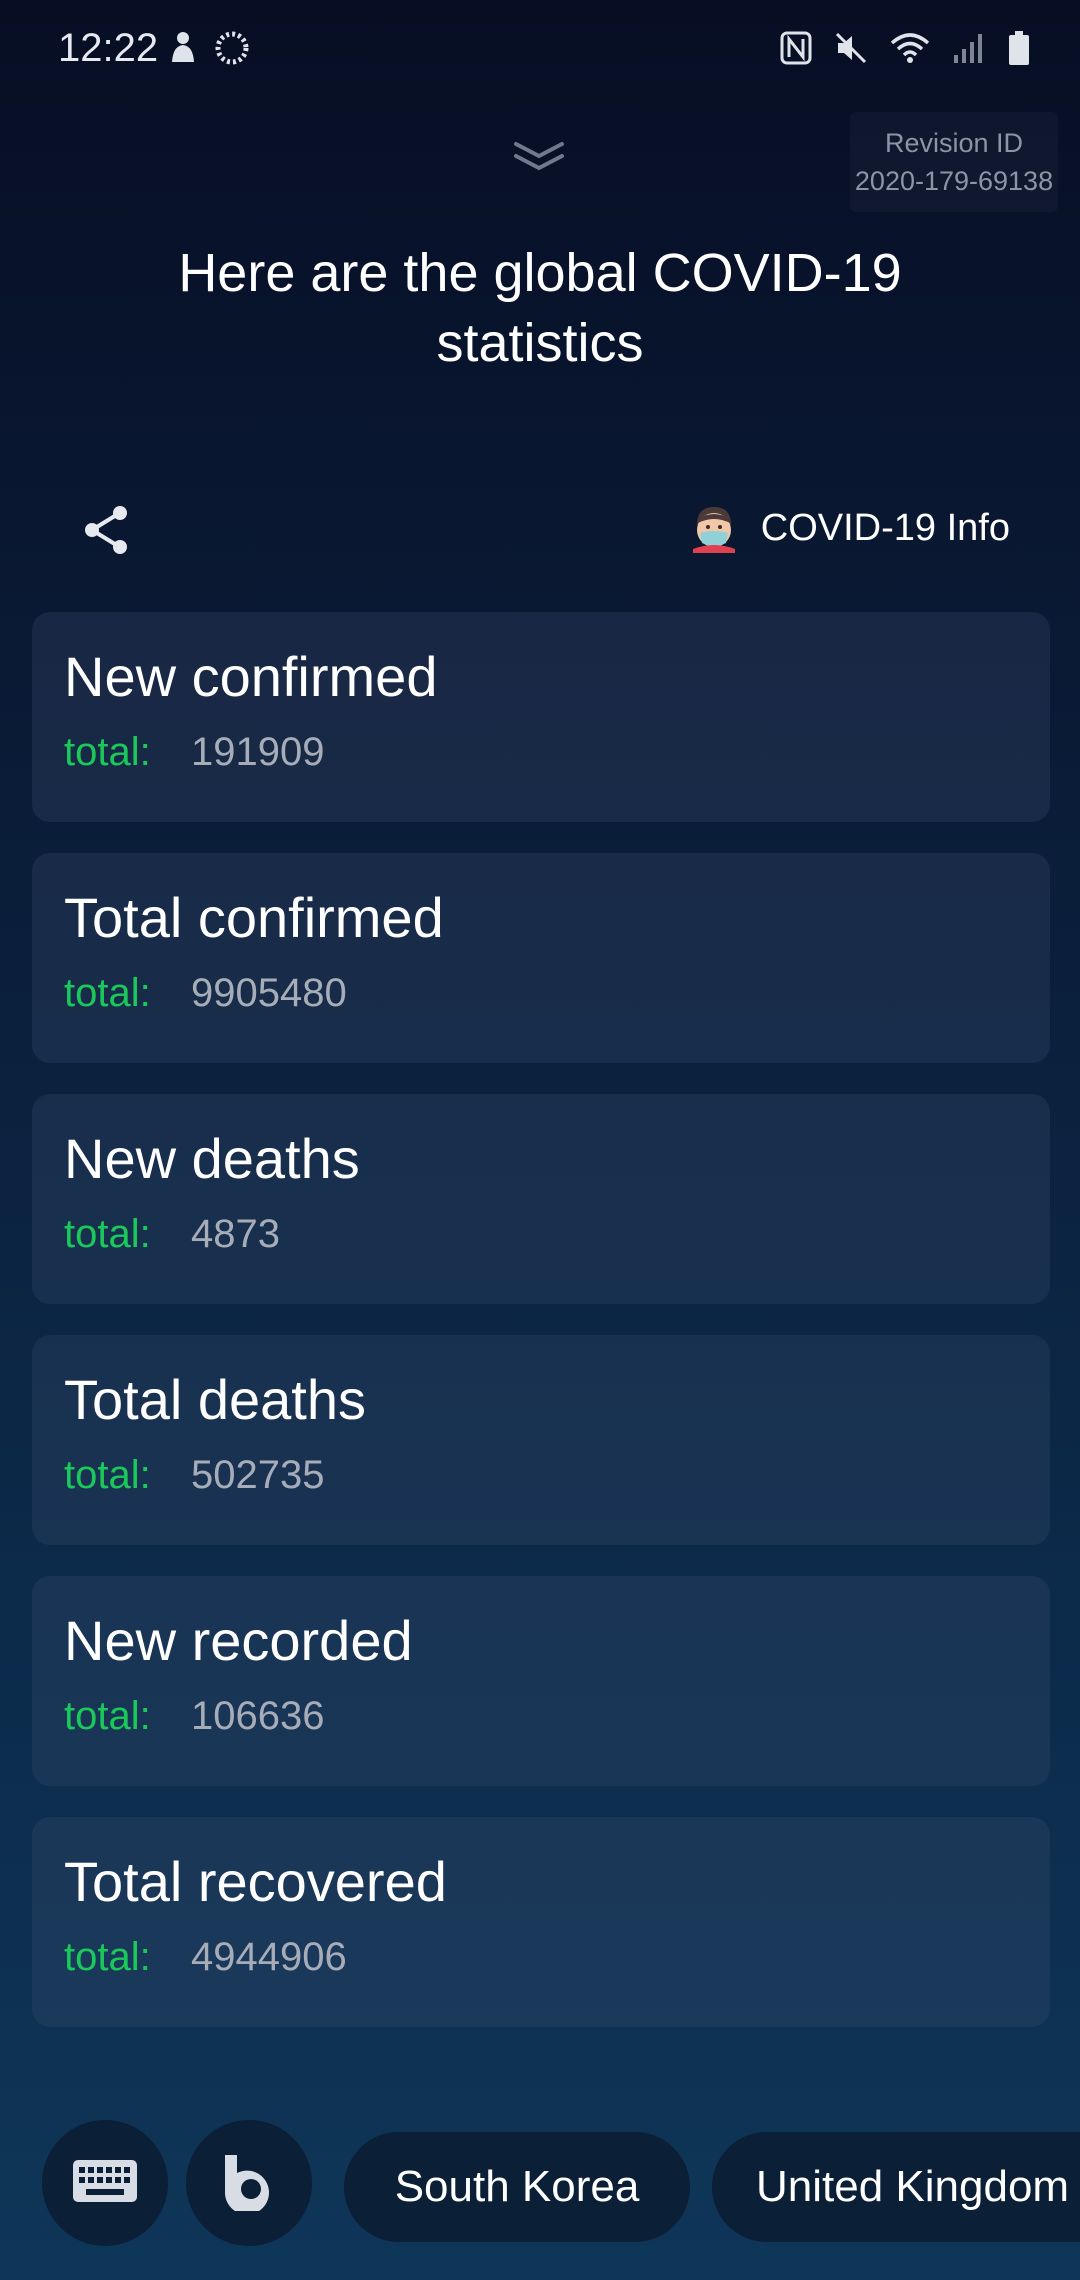 The height and width of the screenshot is (2280, 1080). What do you see at coordinates (238, 1640) in the screenshot?
I see `stat-title: New recorded` at bounding box center [238, 1640].